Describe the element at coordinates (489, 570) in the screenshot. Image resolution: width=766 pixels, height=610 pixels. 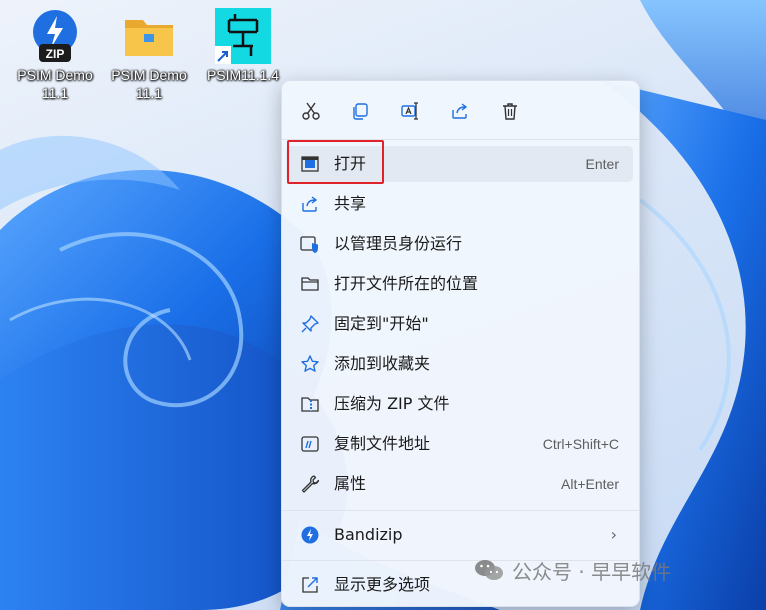
I see `wechat-icon` at that location.